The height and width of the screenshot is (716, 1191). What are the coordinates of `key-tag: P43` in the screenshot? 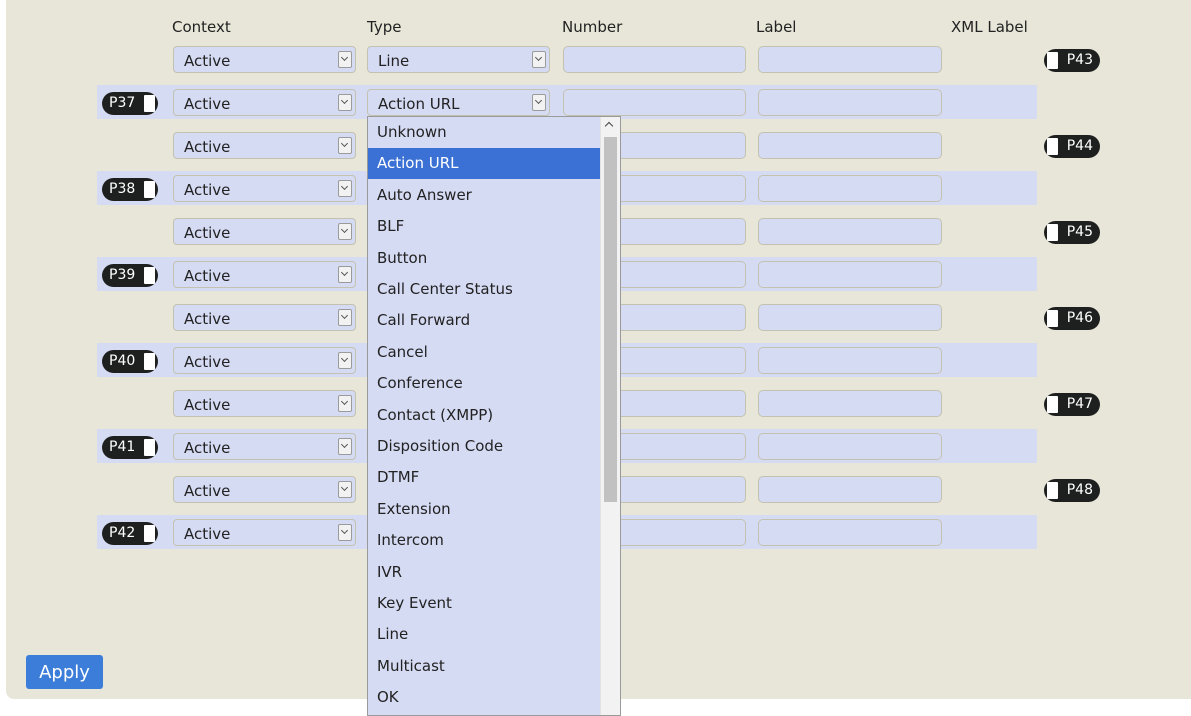 It's located at (1072, 60).